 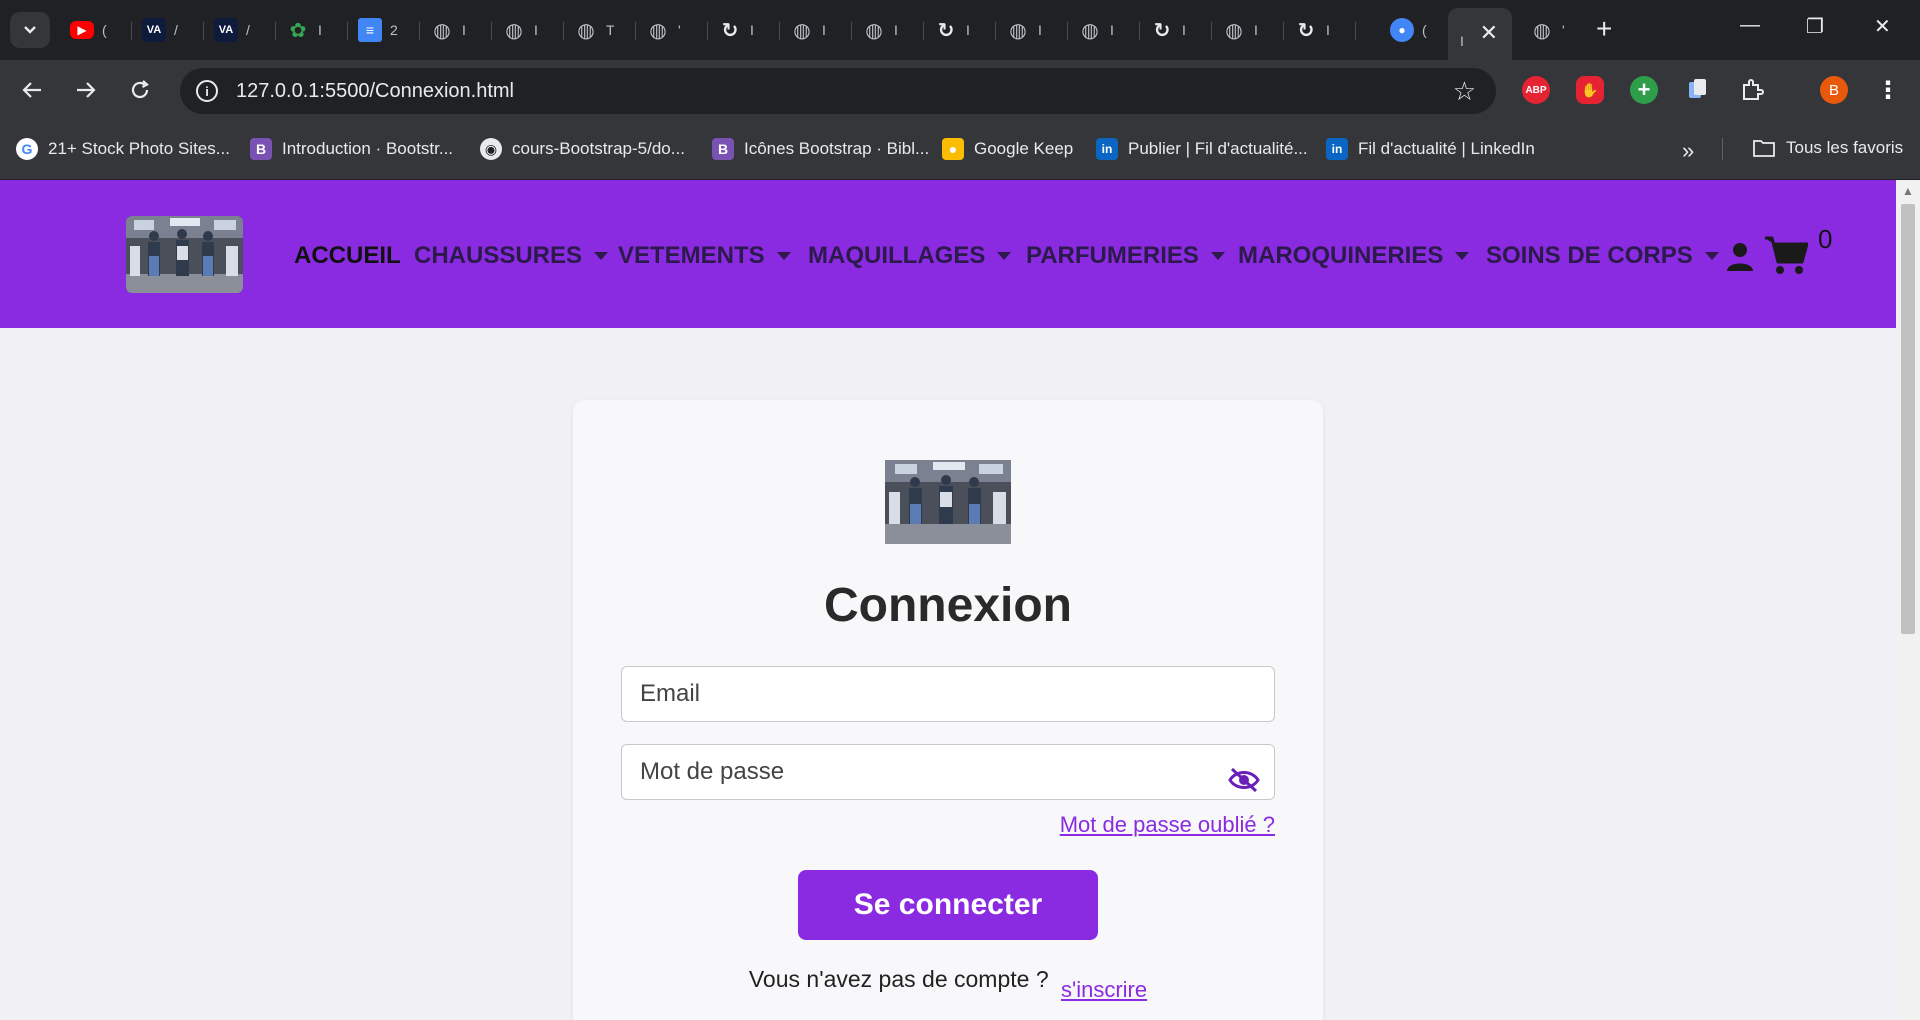 I want to click on nav-maquillages: MAQUILLAGES, so click(x=910, y=256).